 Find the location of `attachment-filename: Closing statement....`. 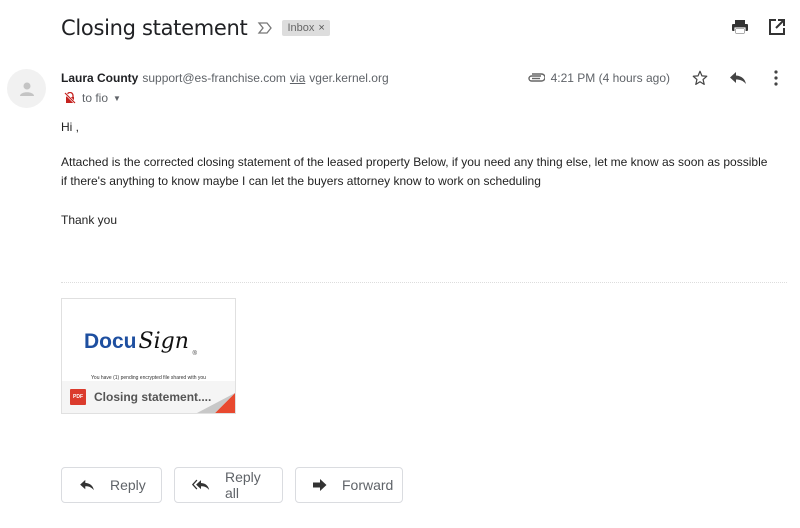

attachment-filename: Closing statement.... is located at coordinates (153, 397).